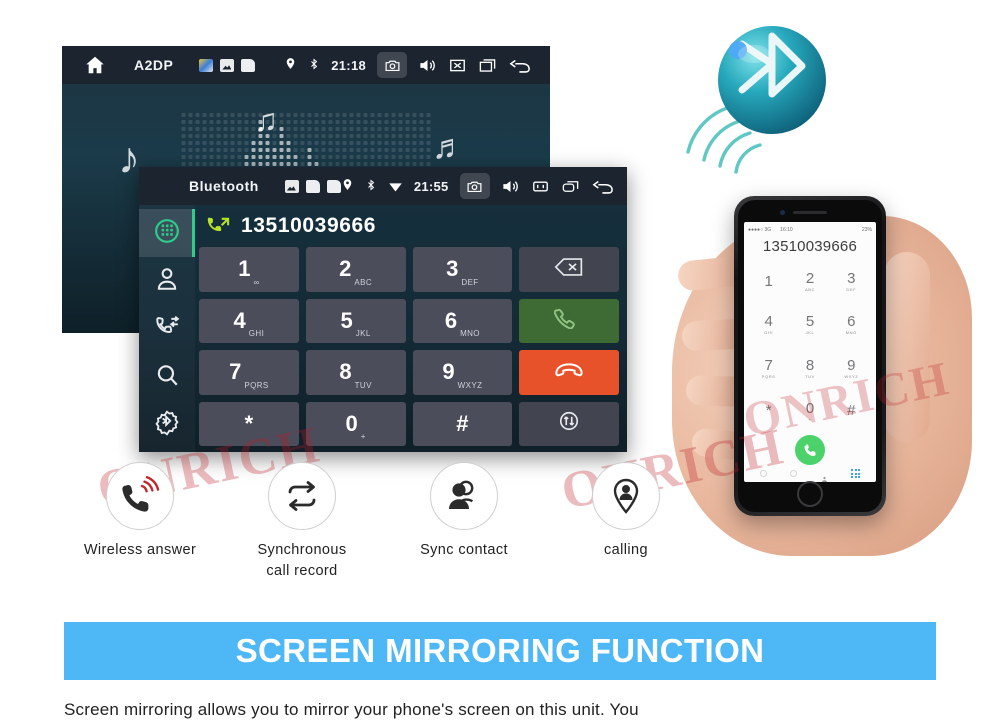  I want to click on backspace-button, so click(569, 269).